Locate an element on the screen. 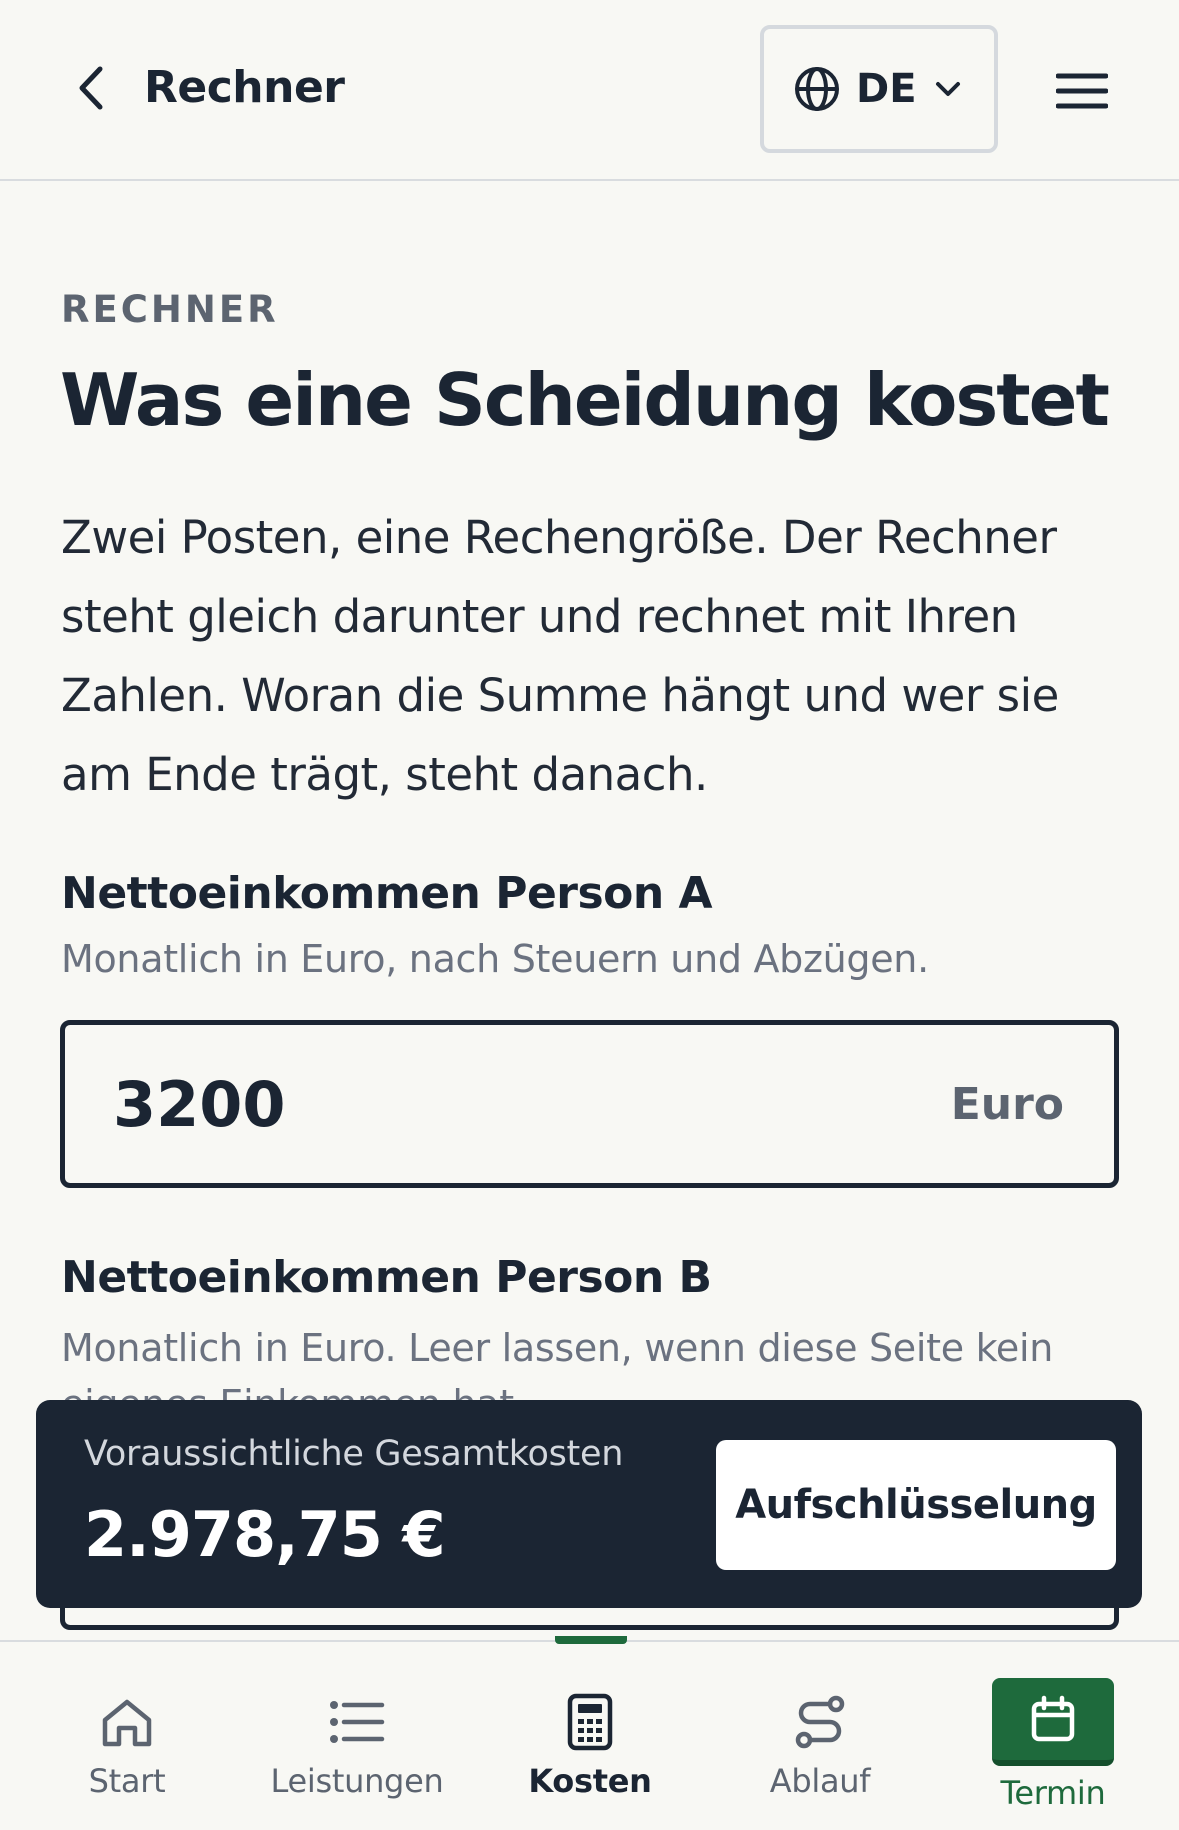  list-icon is located at coordinates (357, 1722).